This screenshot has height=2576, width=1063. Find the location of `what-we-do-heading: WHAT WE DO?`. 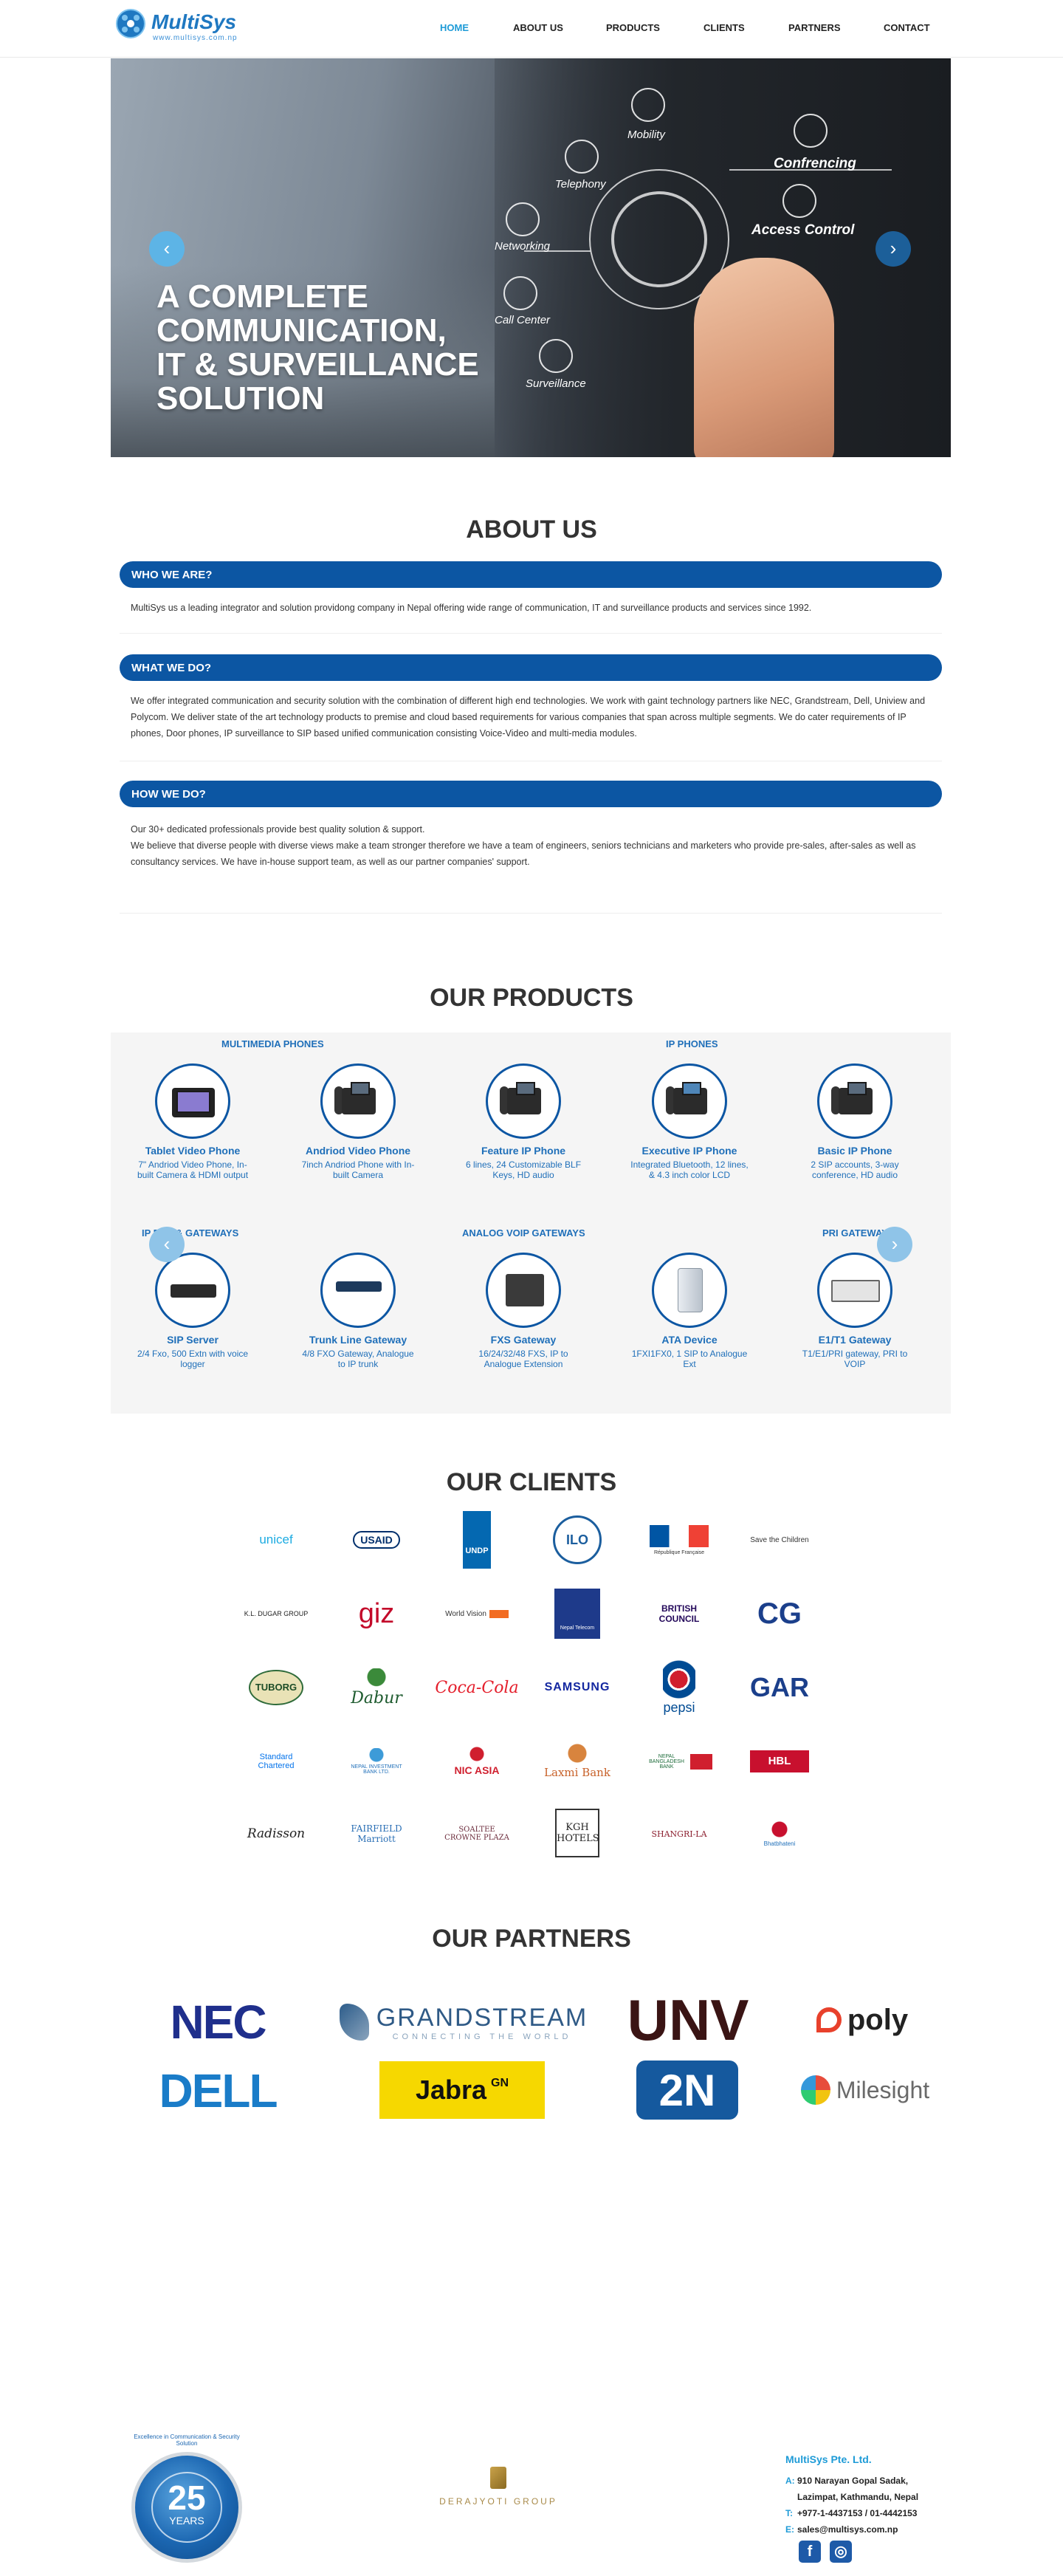

what-we-do-heading: WHAT WE DO? is located at coordinates (531, 667).